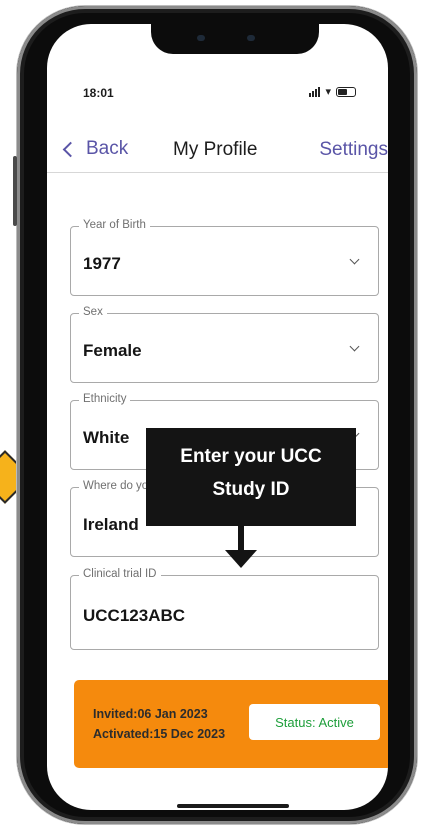  Describe the element at coordinates (120, 574) in the screenshot. I see `field-label: Clinical trial ID` at that location.